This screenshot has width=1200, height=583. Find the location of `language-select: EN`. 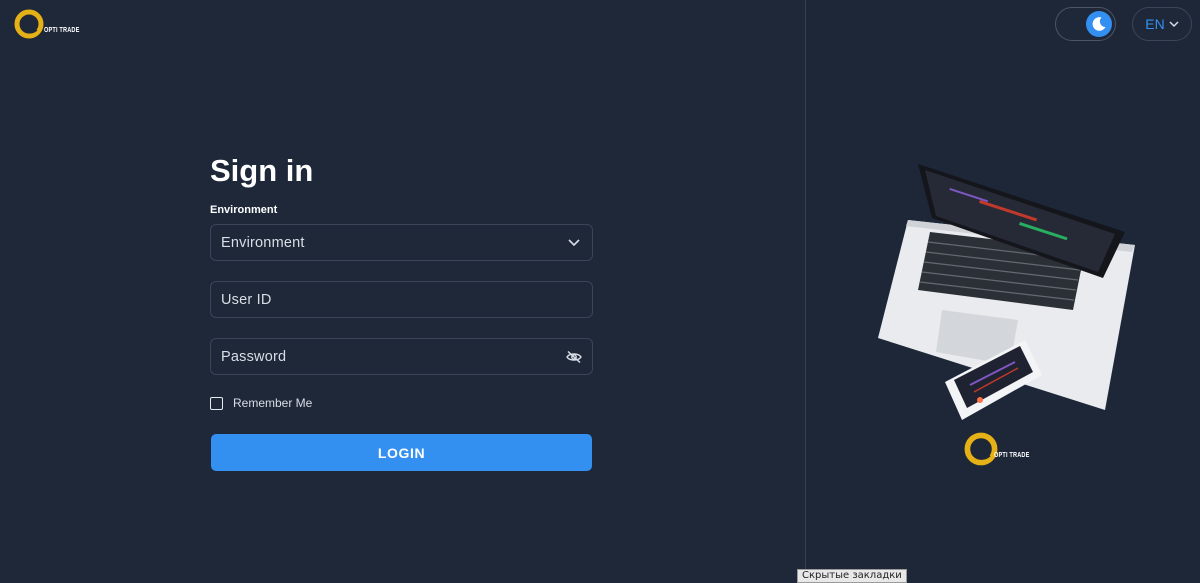

language-select: EN is located at coordinates (1162, 24).